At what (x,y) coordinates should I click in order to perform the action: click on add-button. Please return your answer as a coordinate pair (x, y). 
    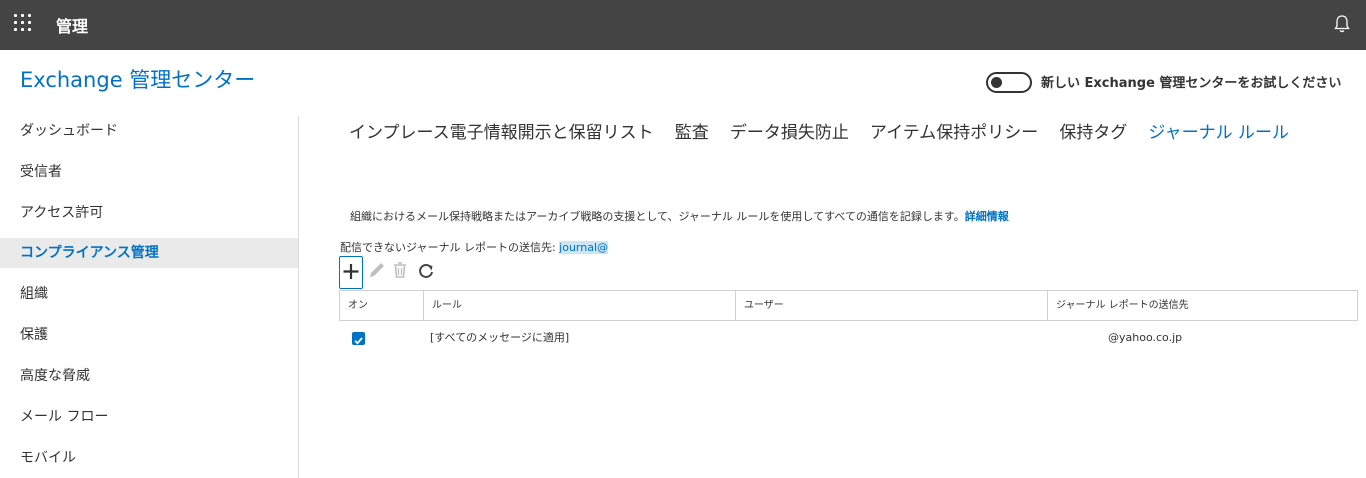
    Looking at the image, I should click on (351, 272).